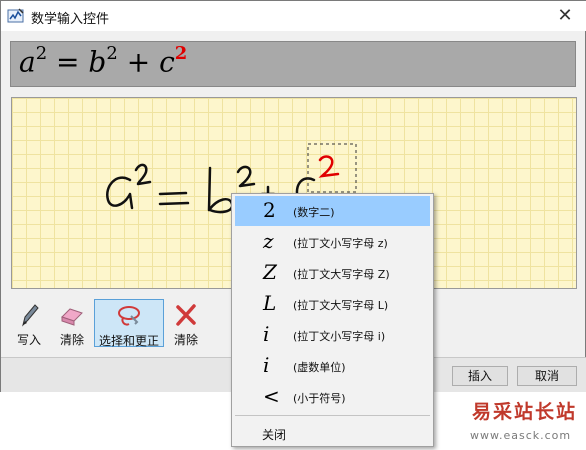  What do you see at coordinates (97, 62) in the screenshot?
I see `formula-b: b` at bounding box center [97, 62].